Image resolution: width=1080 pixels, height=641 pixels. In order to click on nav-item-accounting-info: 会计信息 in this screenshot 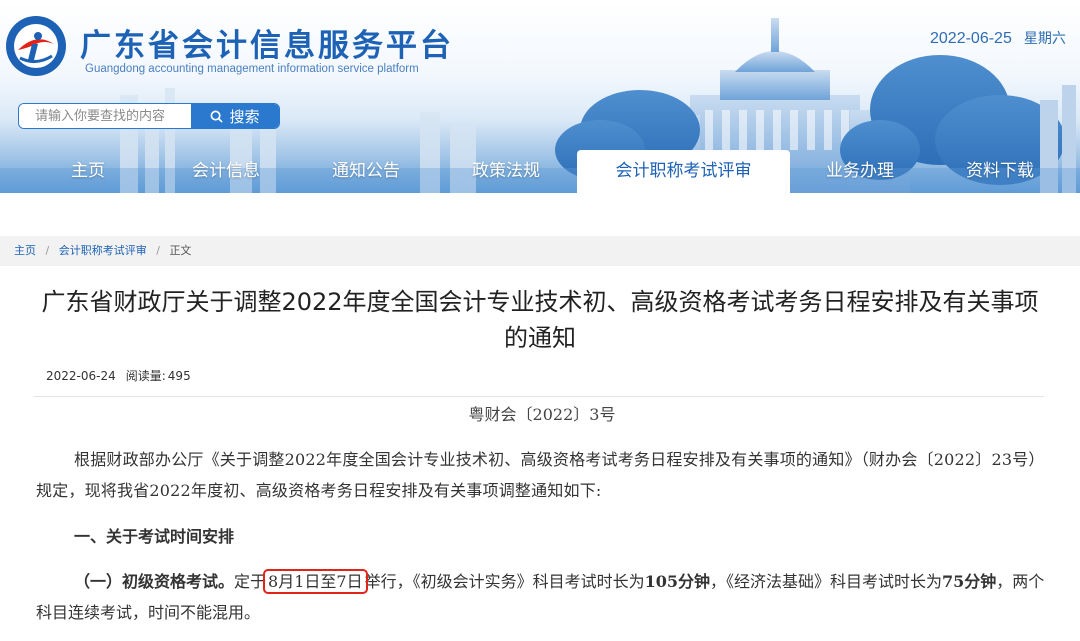, I will do `click(226, 171)`.